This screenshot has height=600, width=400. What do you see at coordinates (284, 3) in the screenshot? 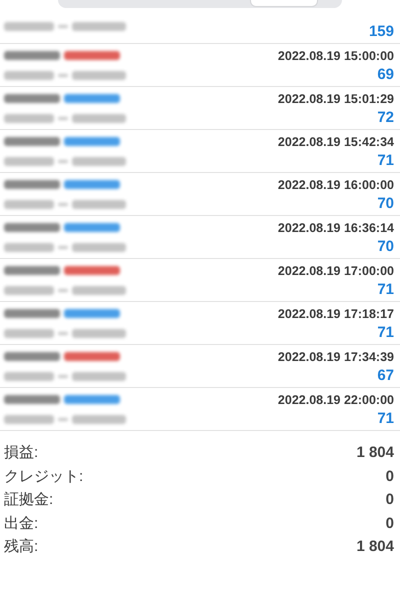
I see `search-button` at bounding box center [284, 3].